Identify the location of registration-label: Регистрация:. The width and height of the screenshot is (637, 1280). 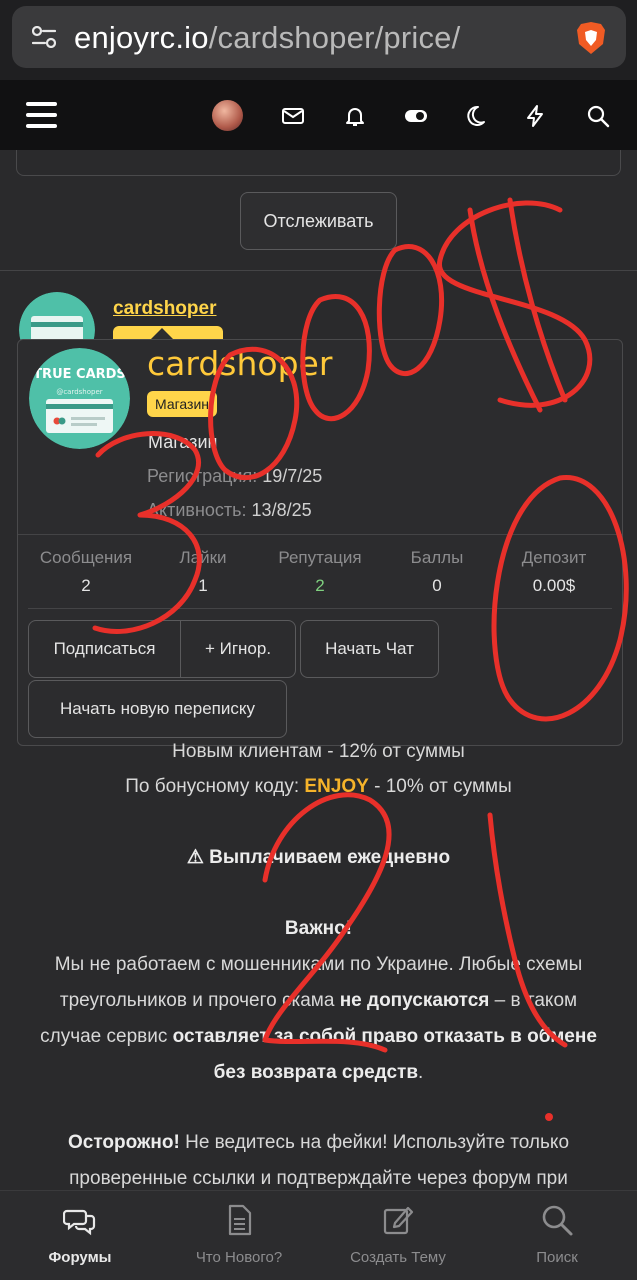
(202, 476).